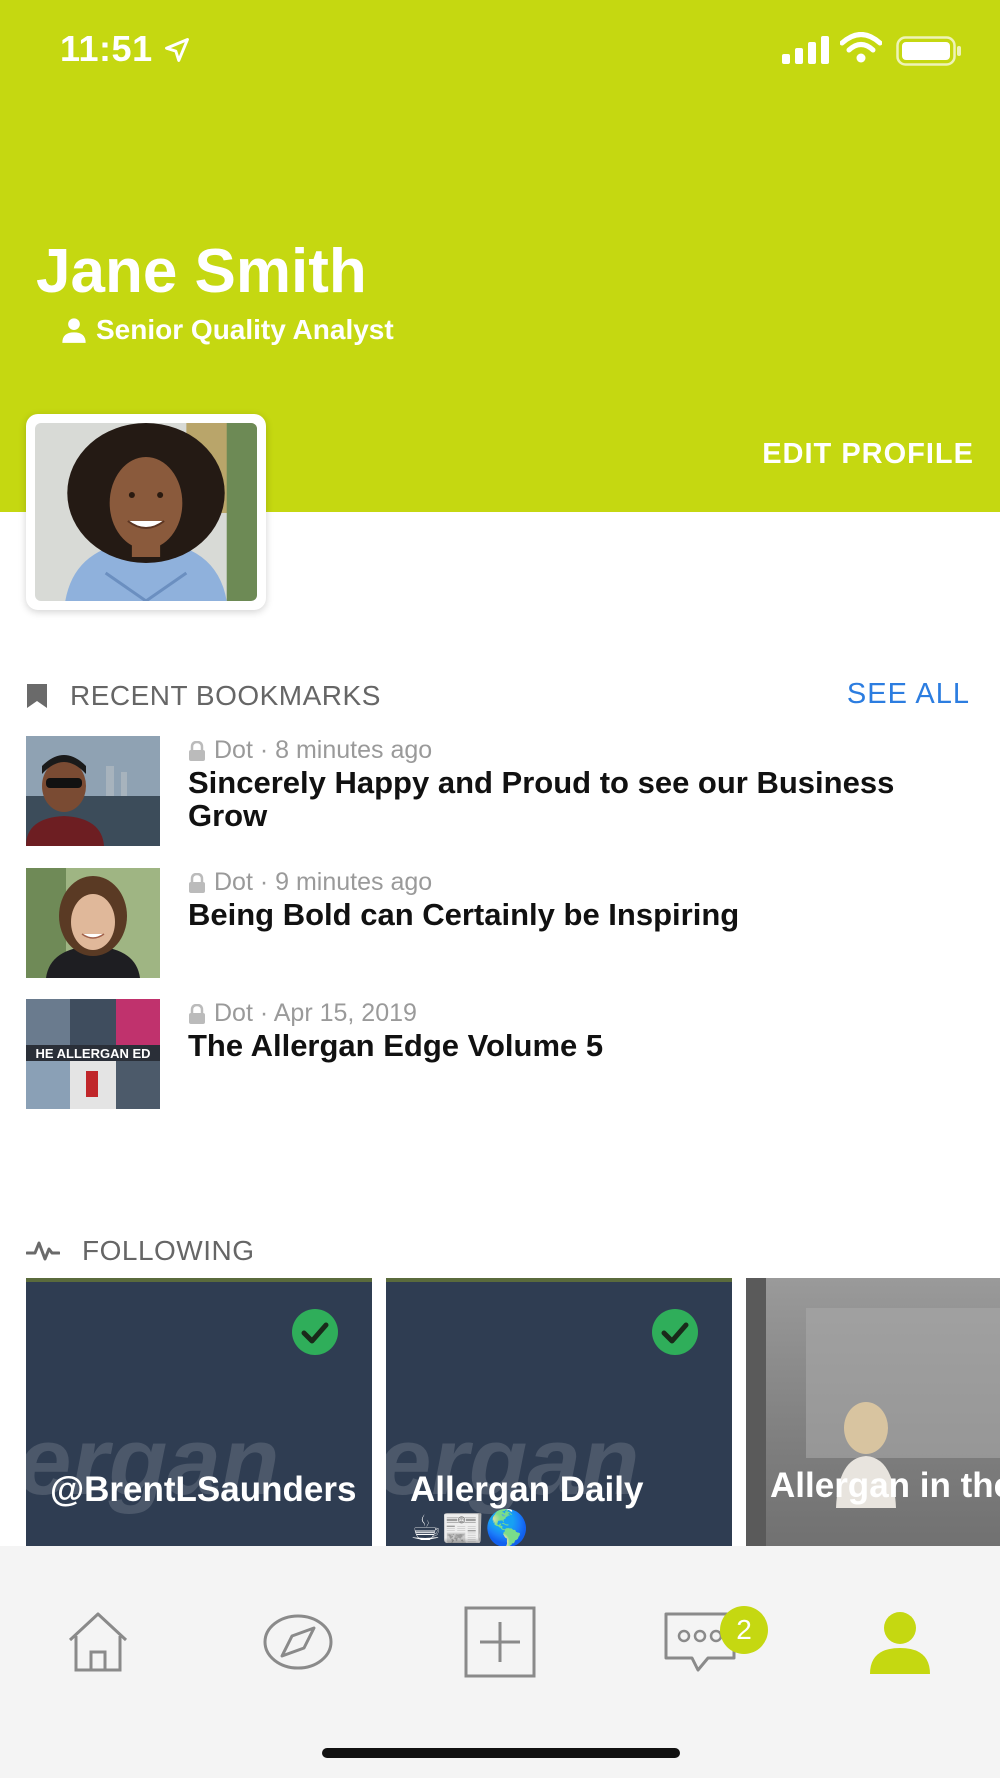  Describe the element at coordinates (501, 1753) in the screenshot. I see `home-indicator` at that location.